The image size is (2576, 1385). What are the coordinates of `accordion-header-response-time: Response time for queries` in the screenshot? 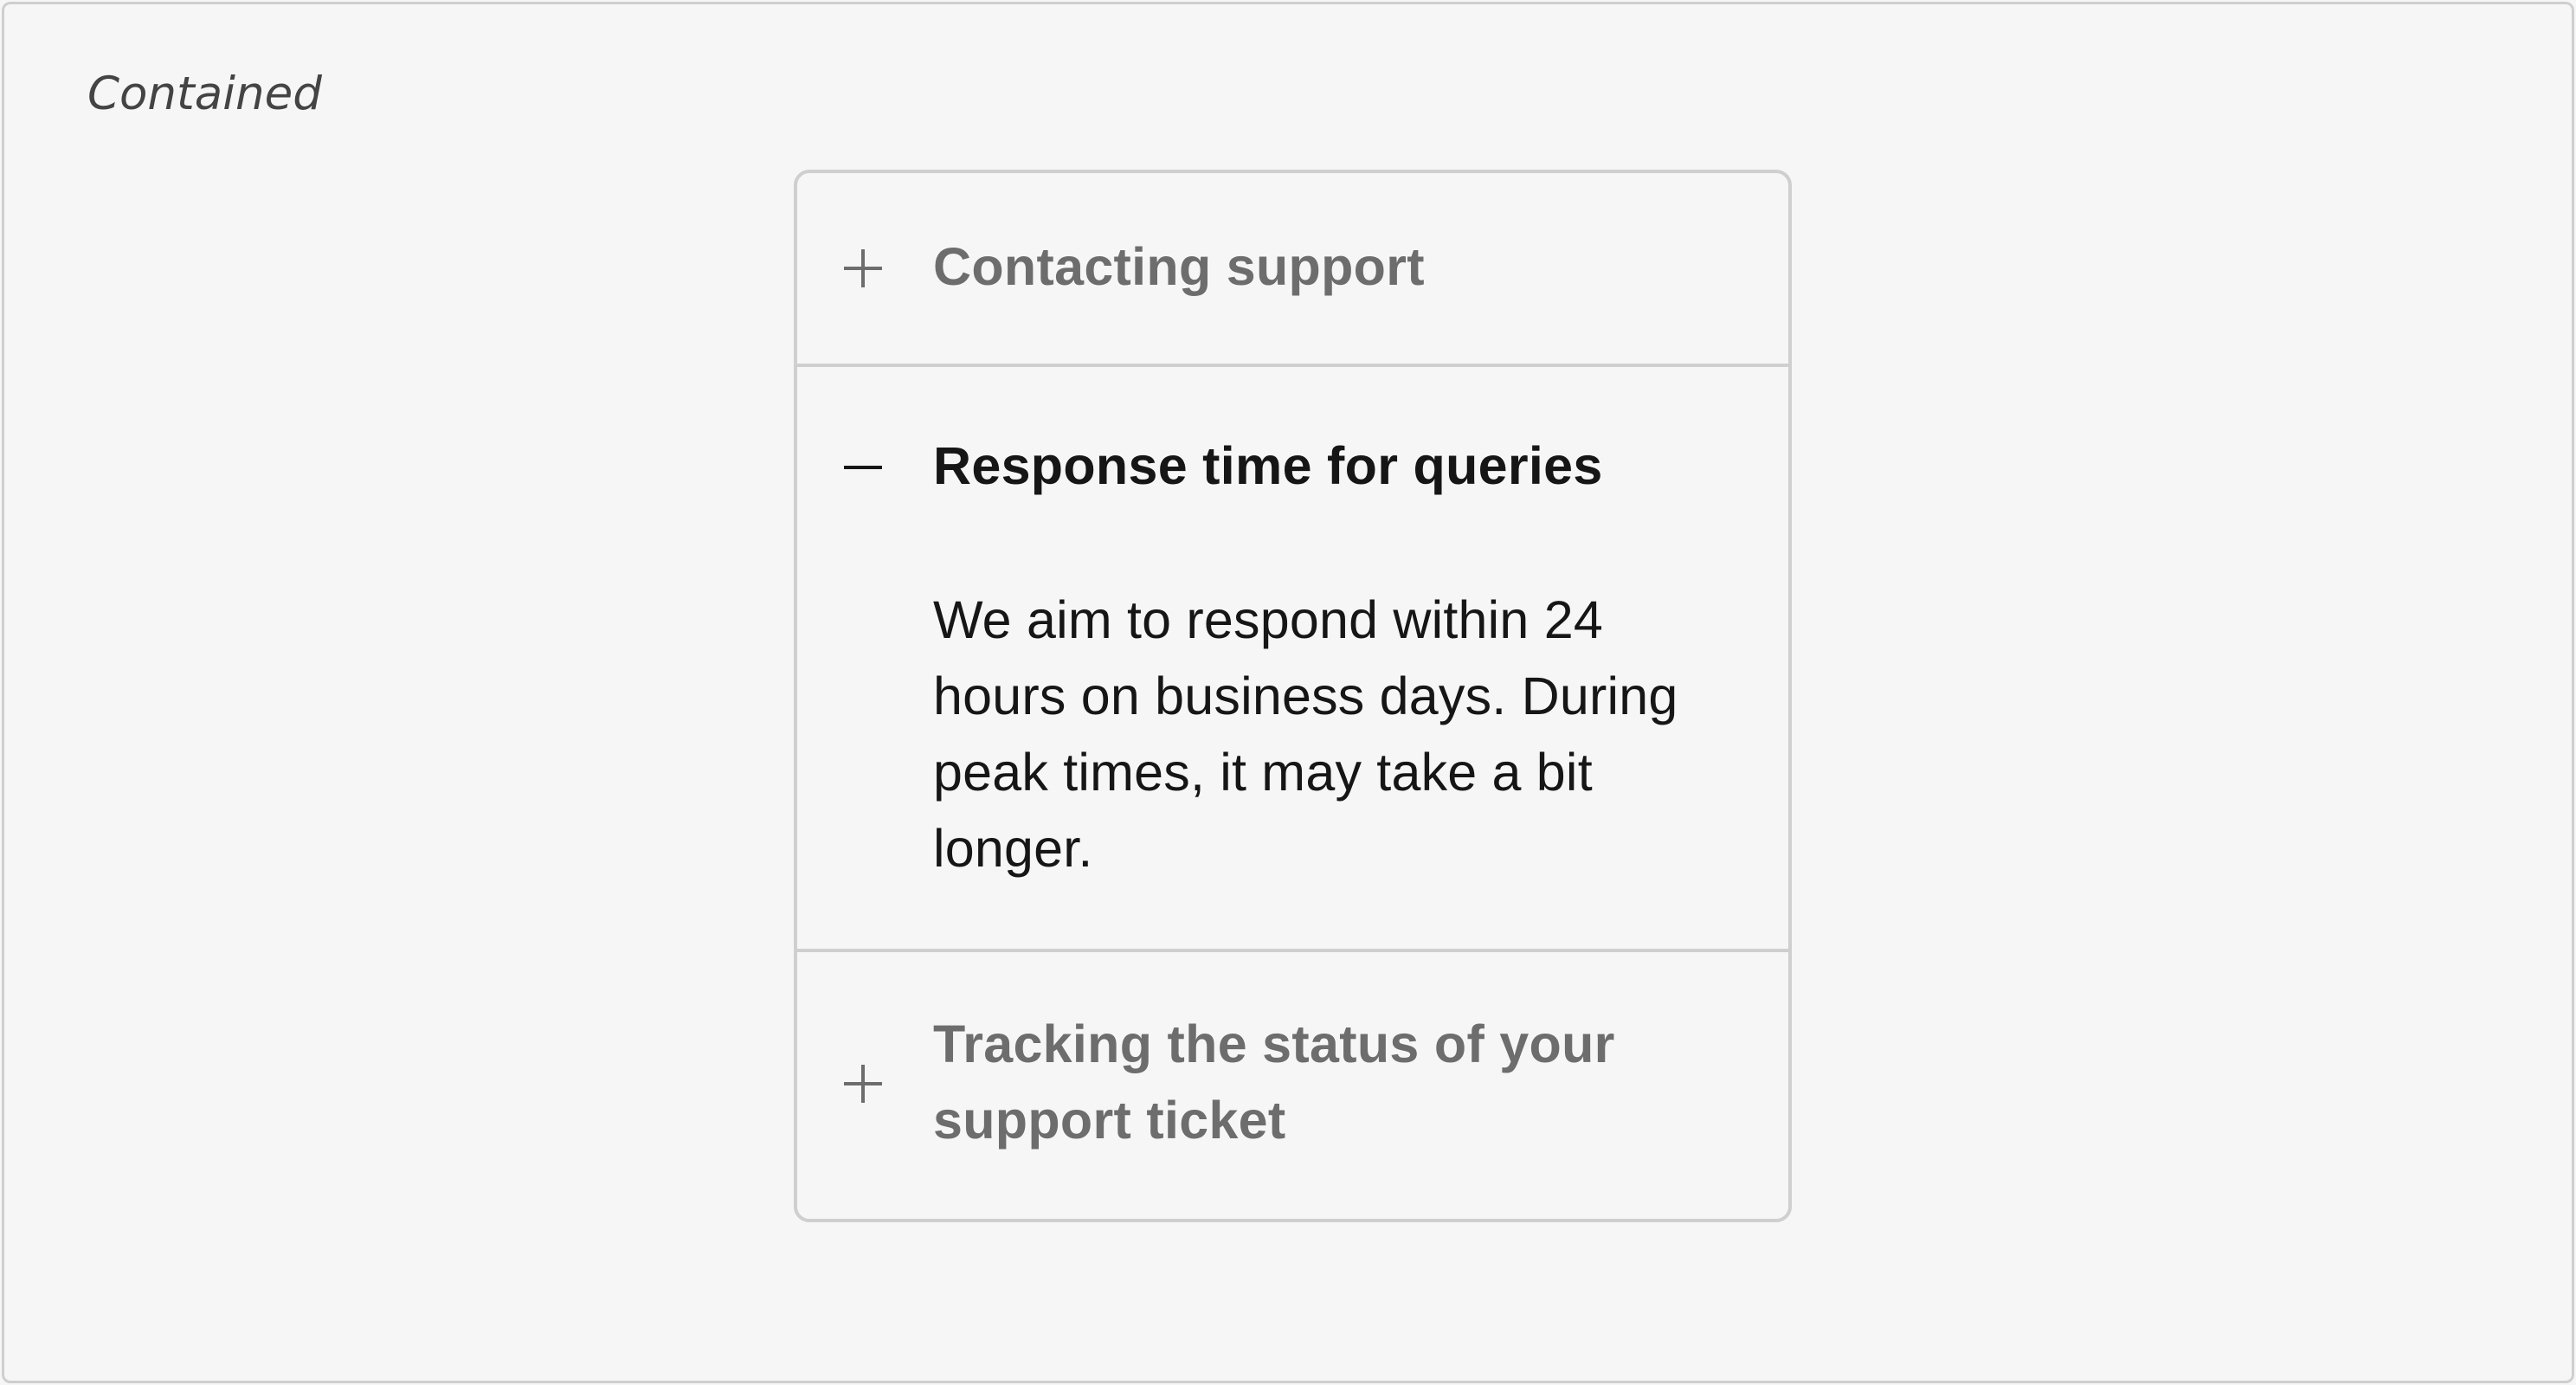 It's located at (1292, 465).